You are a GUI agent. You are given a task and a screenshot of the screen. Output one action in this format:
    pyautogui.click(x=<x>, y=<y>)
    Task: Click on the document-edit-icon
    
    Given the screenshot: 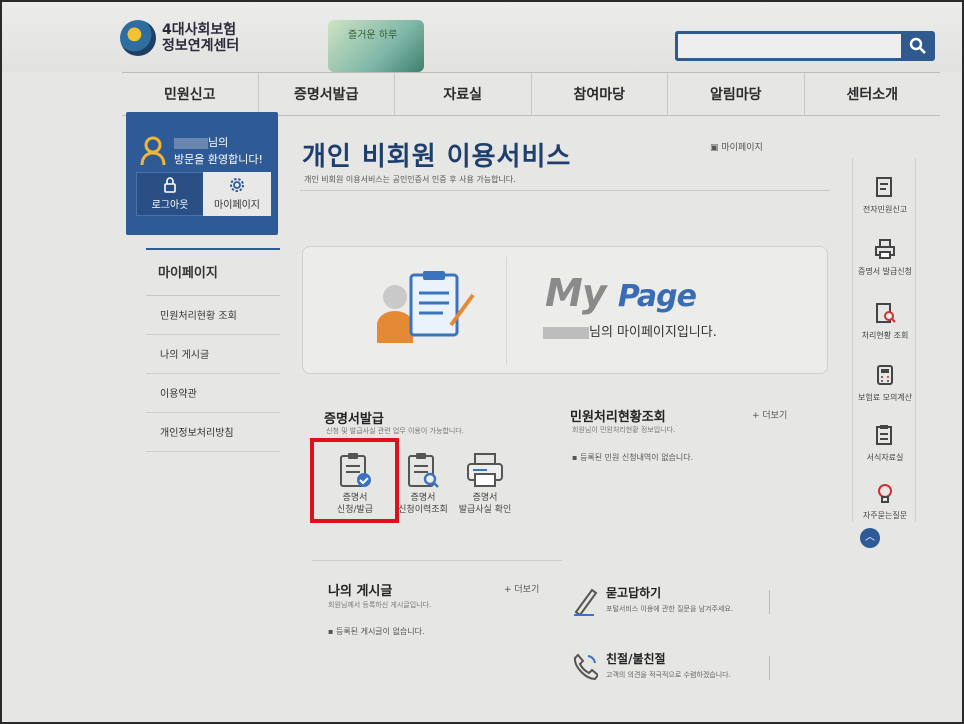 What is the action you would take?
    pyautogui.click(x=884, y=187)
    